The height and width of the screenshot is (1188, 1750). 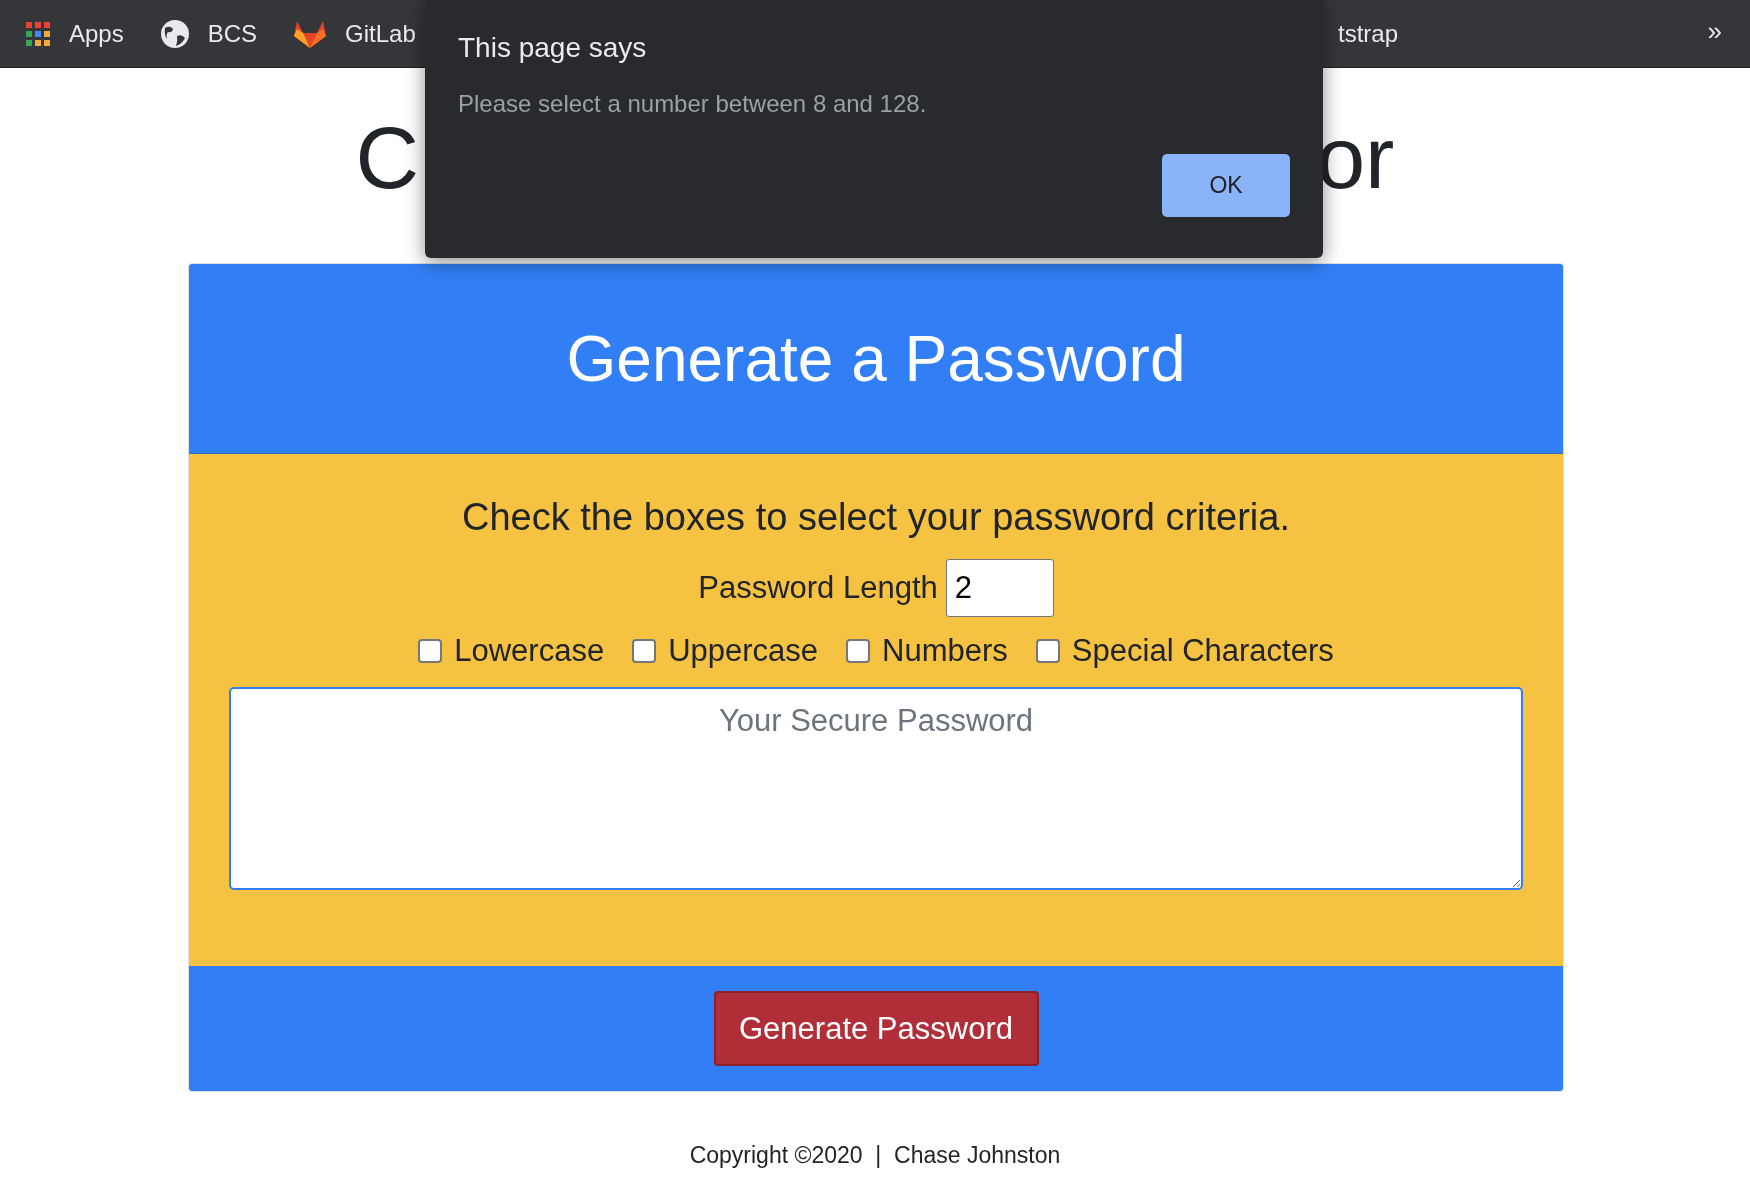 I want to click on instructions-text: Check the boxes to select your password criteria., so click(x=876, y=517).